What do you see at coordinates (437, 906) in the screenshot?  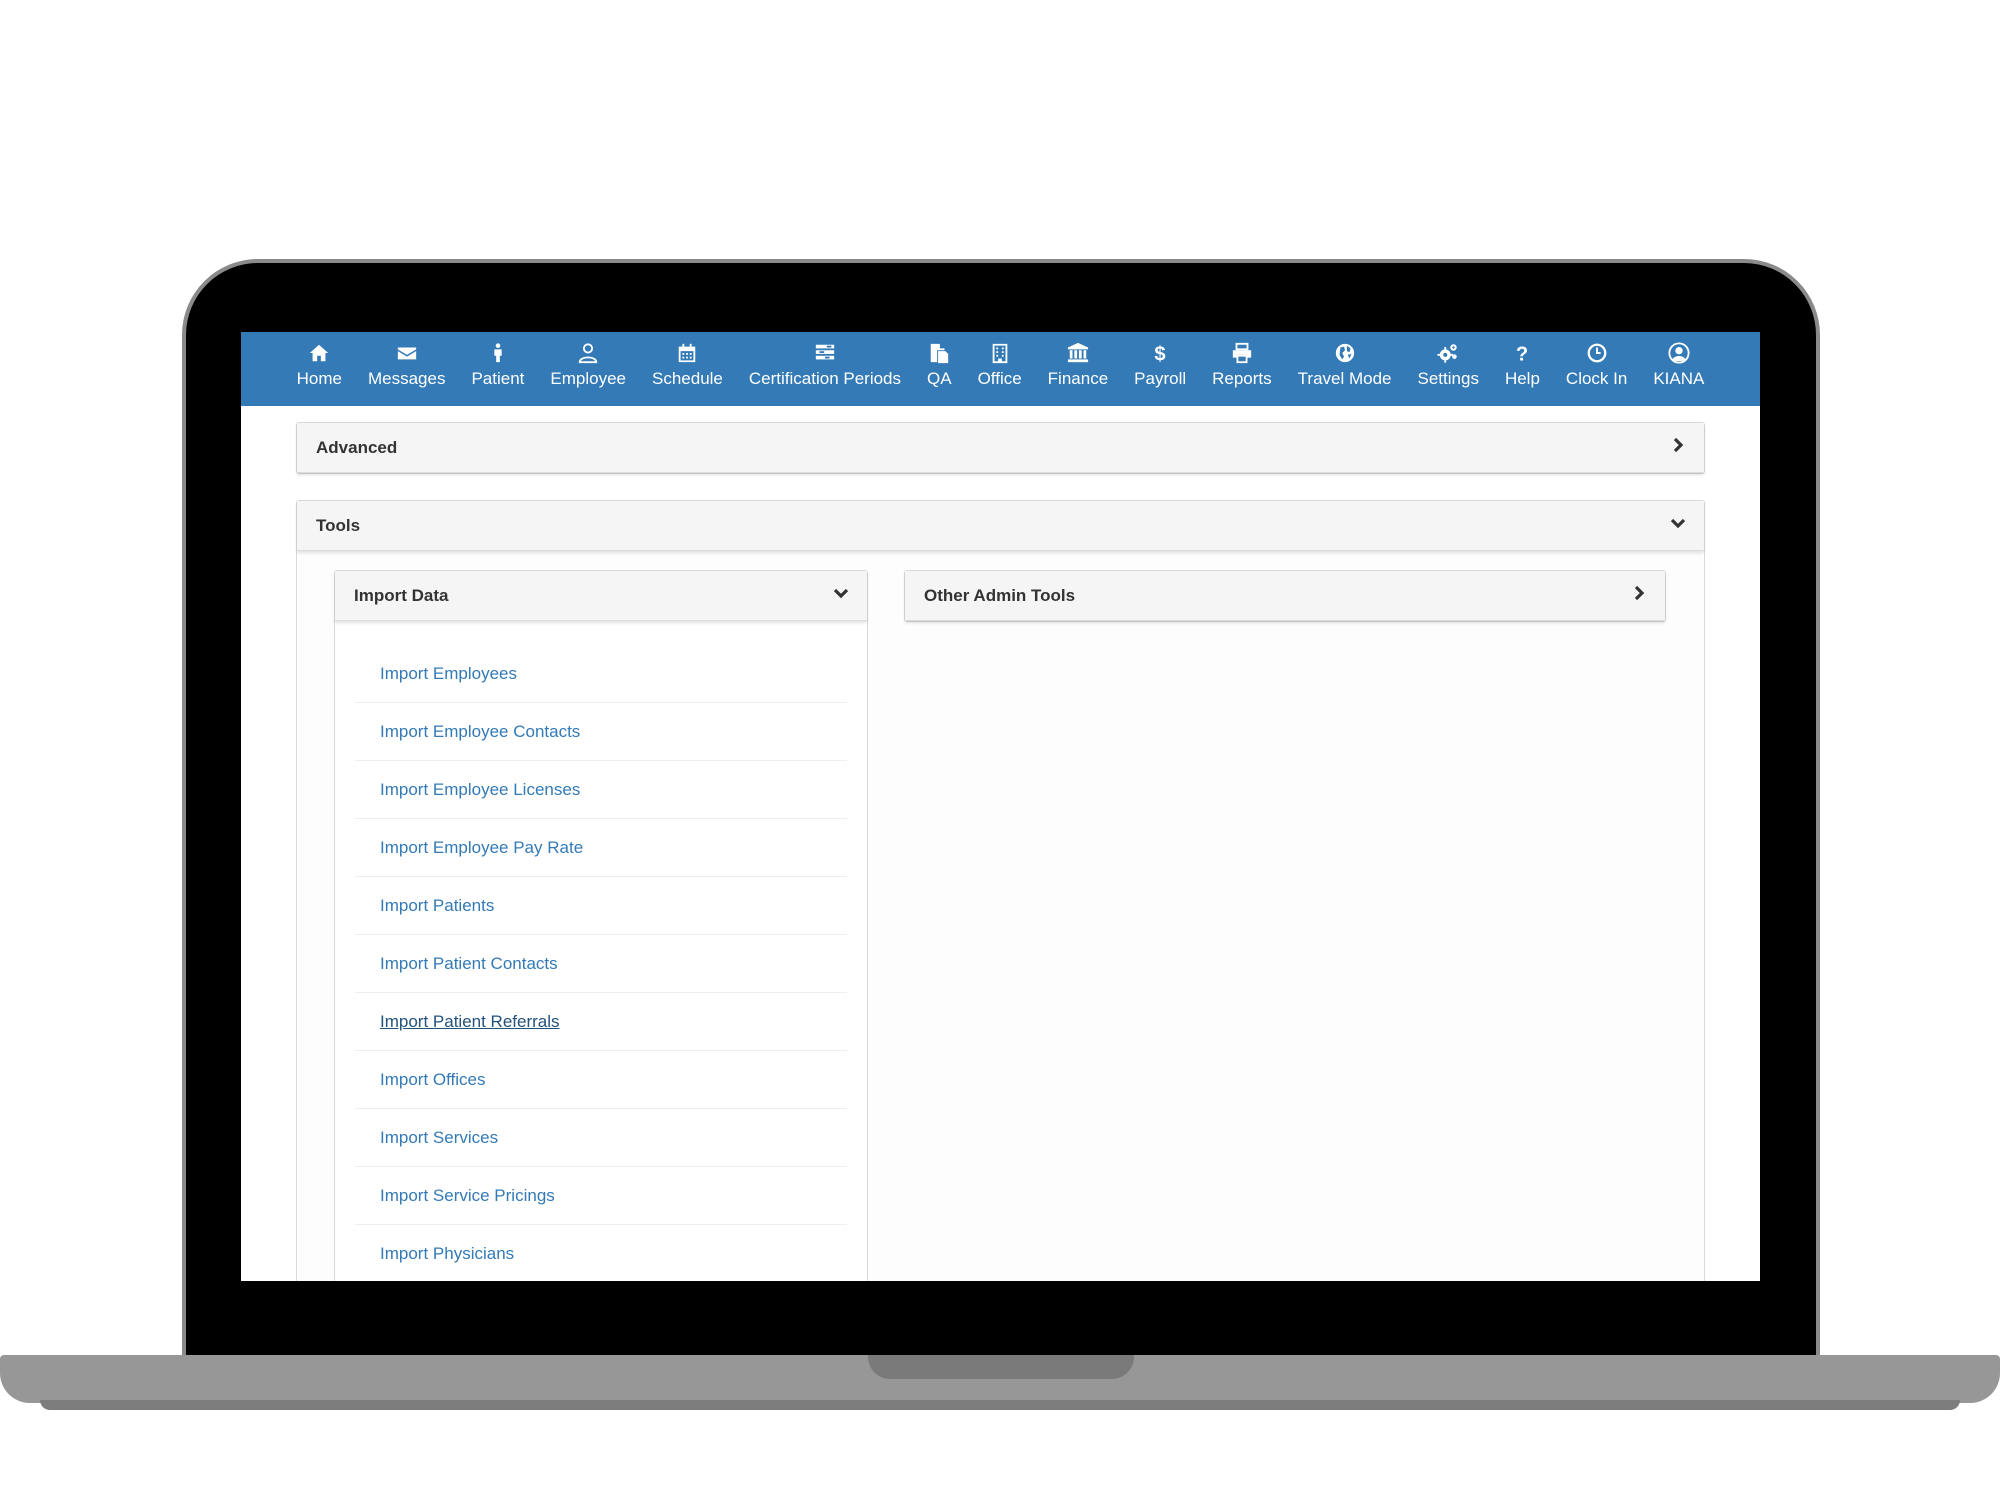 I see `import-patients-link: Import Patients` at bounding box center [437, 906].